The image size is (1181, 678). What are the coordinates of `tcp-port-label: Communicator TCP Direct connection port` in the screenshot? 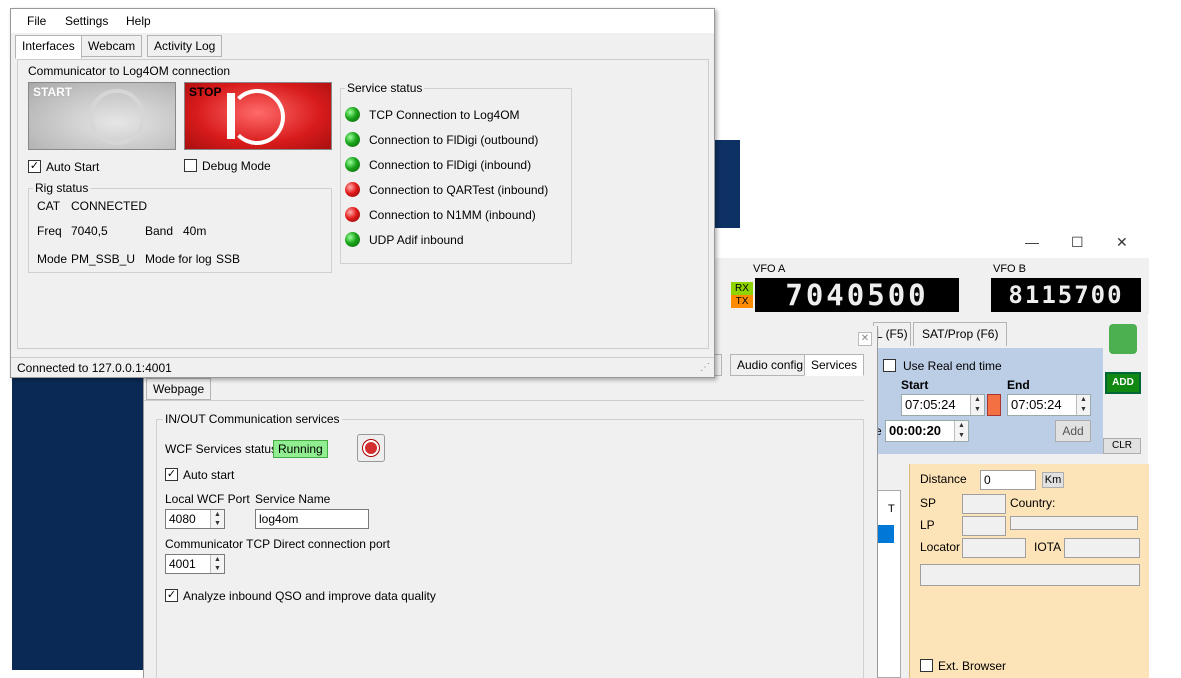 It's located at (277, 544).